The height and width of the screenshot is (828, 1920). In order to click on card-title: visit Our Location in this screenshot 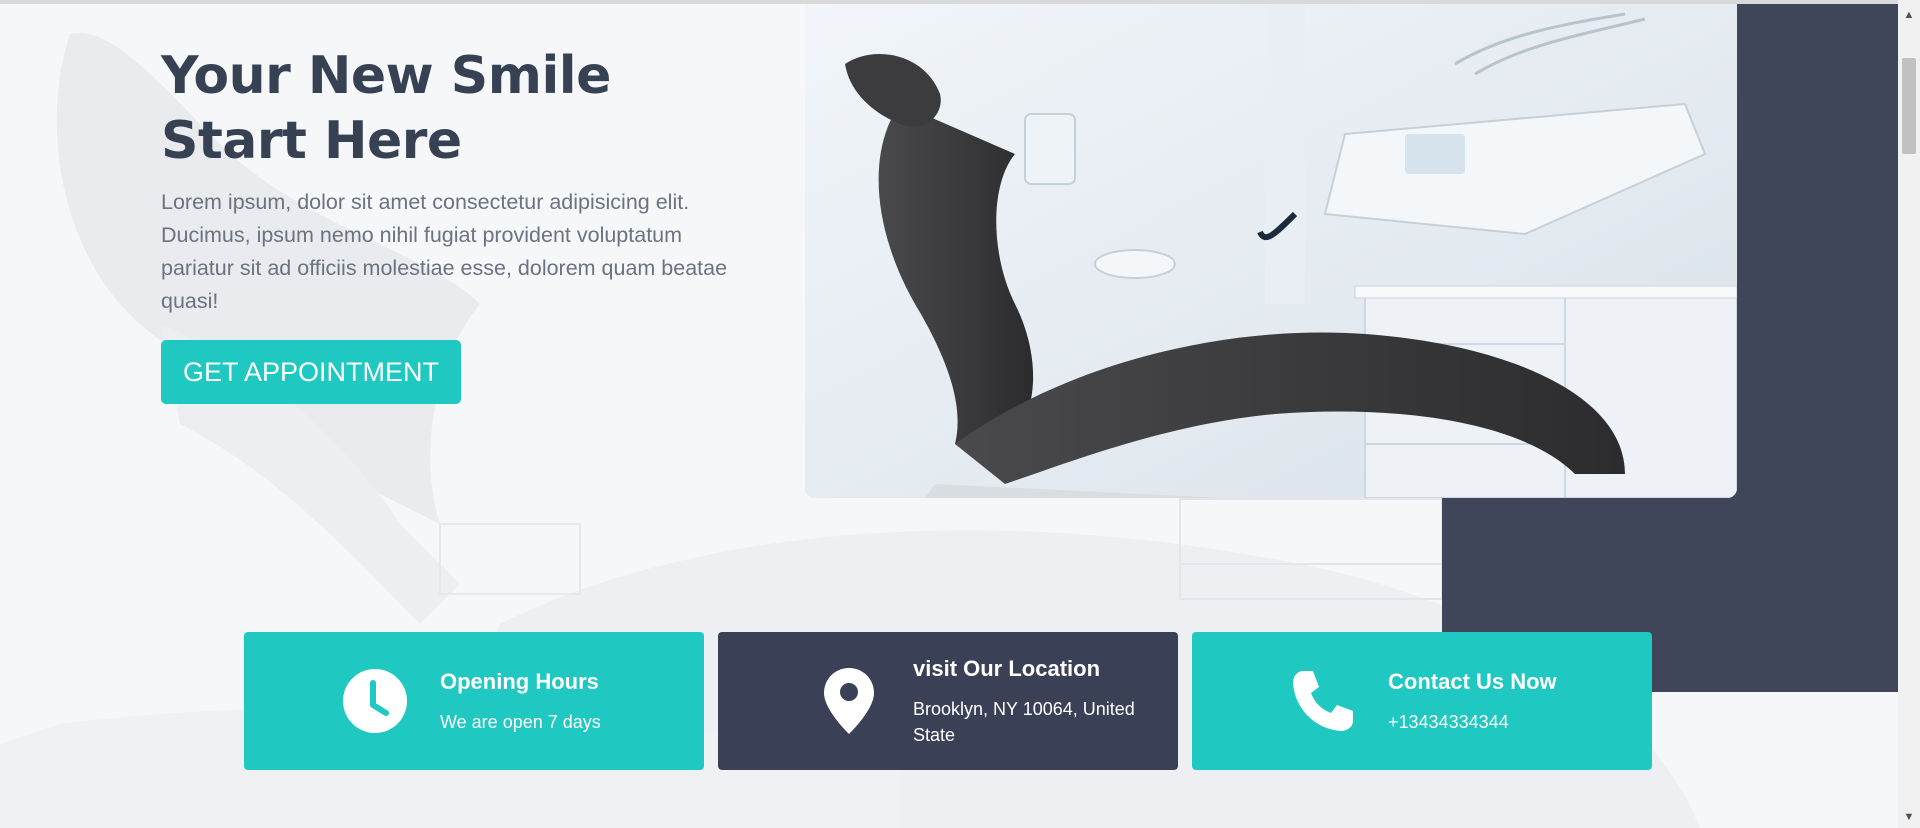, I will do `click(1007, 668)`.